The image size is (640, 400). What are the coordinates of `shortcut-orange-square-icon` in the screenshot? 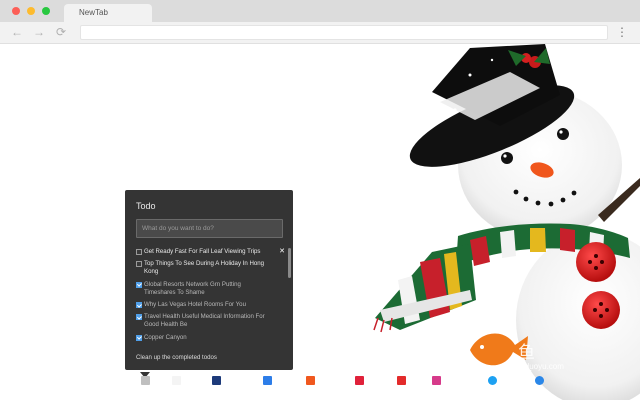 It's located at (310, 380).